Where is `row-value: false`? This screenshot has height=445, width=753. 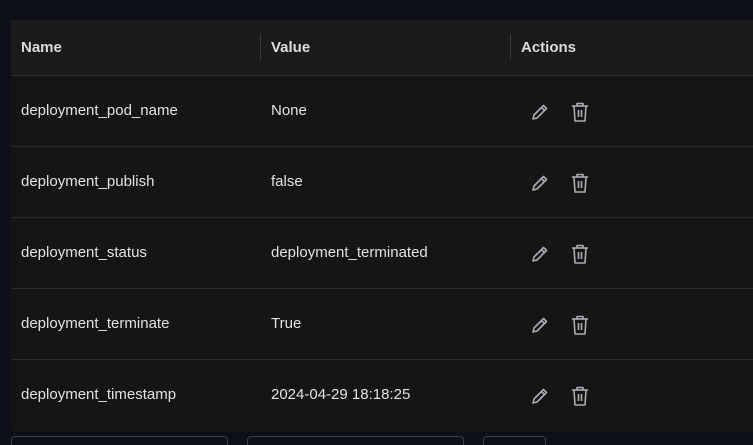
row-value: false is located at coordinates (287, 181).